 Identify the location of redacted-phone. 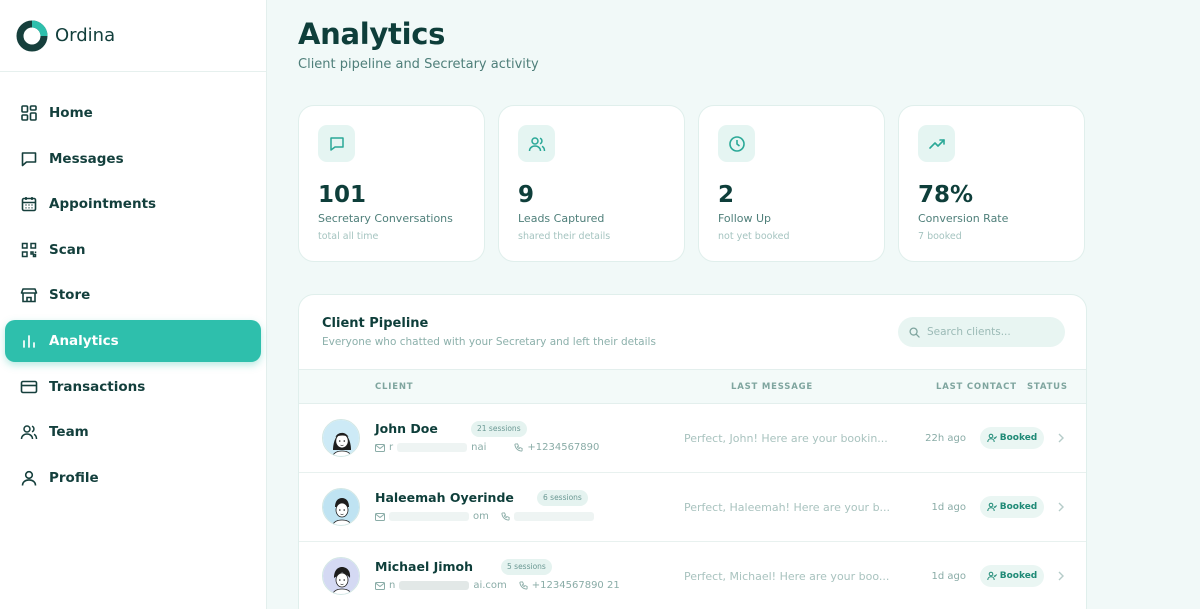
(553, 516).